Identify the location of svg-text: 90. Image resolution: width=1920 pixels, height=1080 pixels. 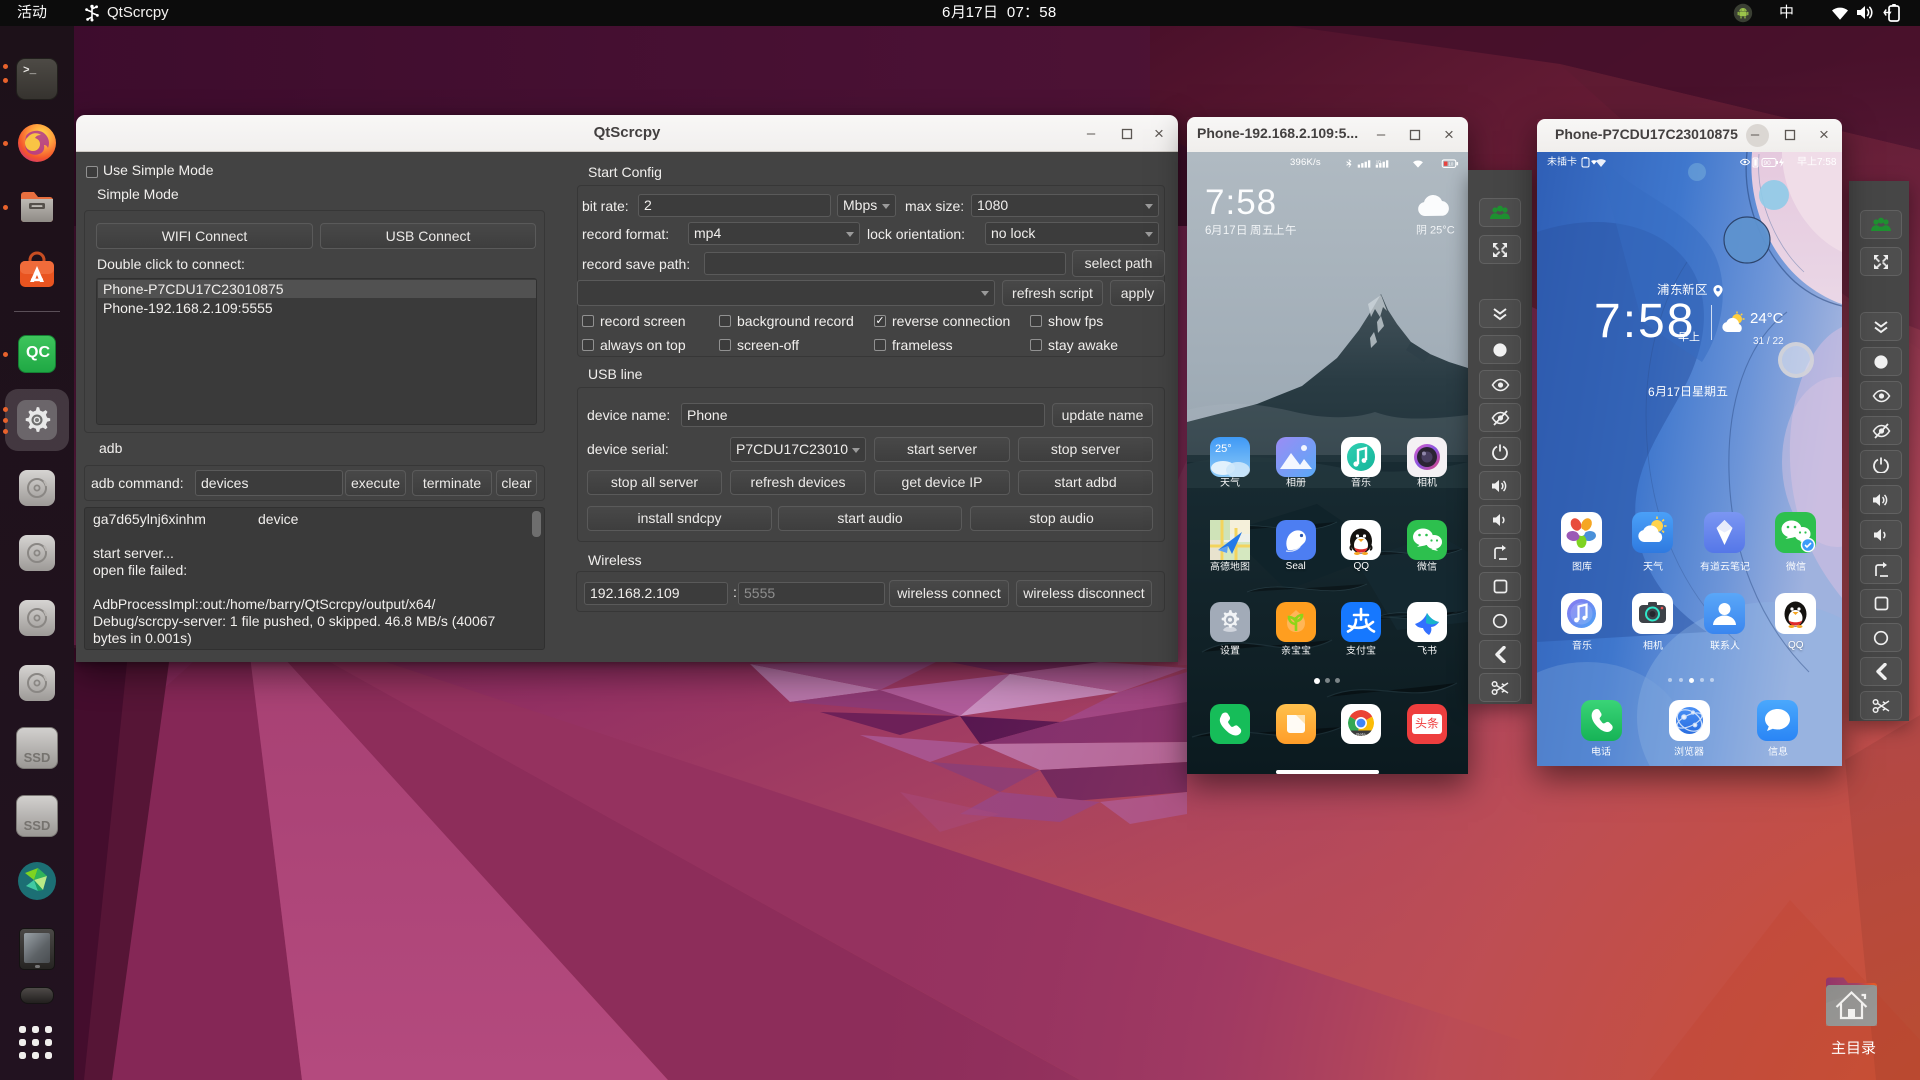
(1768, 163).